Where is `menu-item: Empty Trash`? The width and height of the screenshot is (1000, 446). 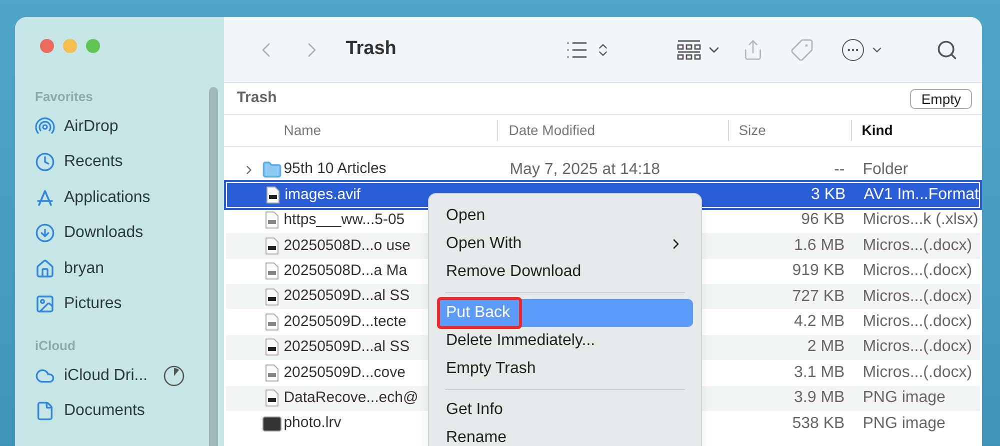
menu-item: Empty Trash is located at coordinates (565, 369).